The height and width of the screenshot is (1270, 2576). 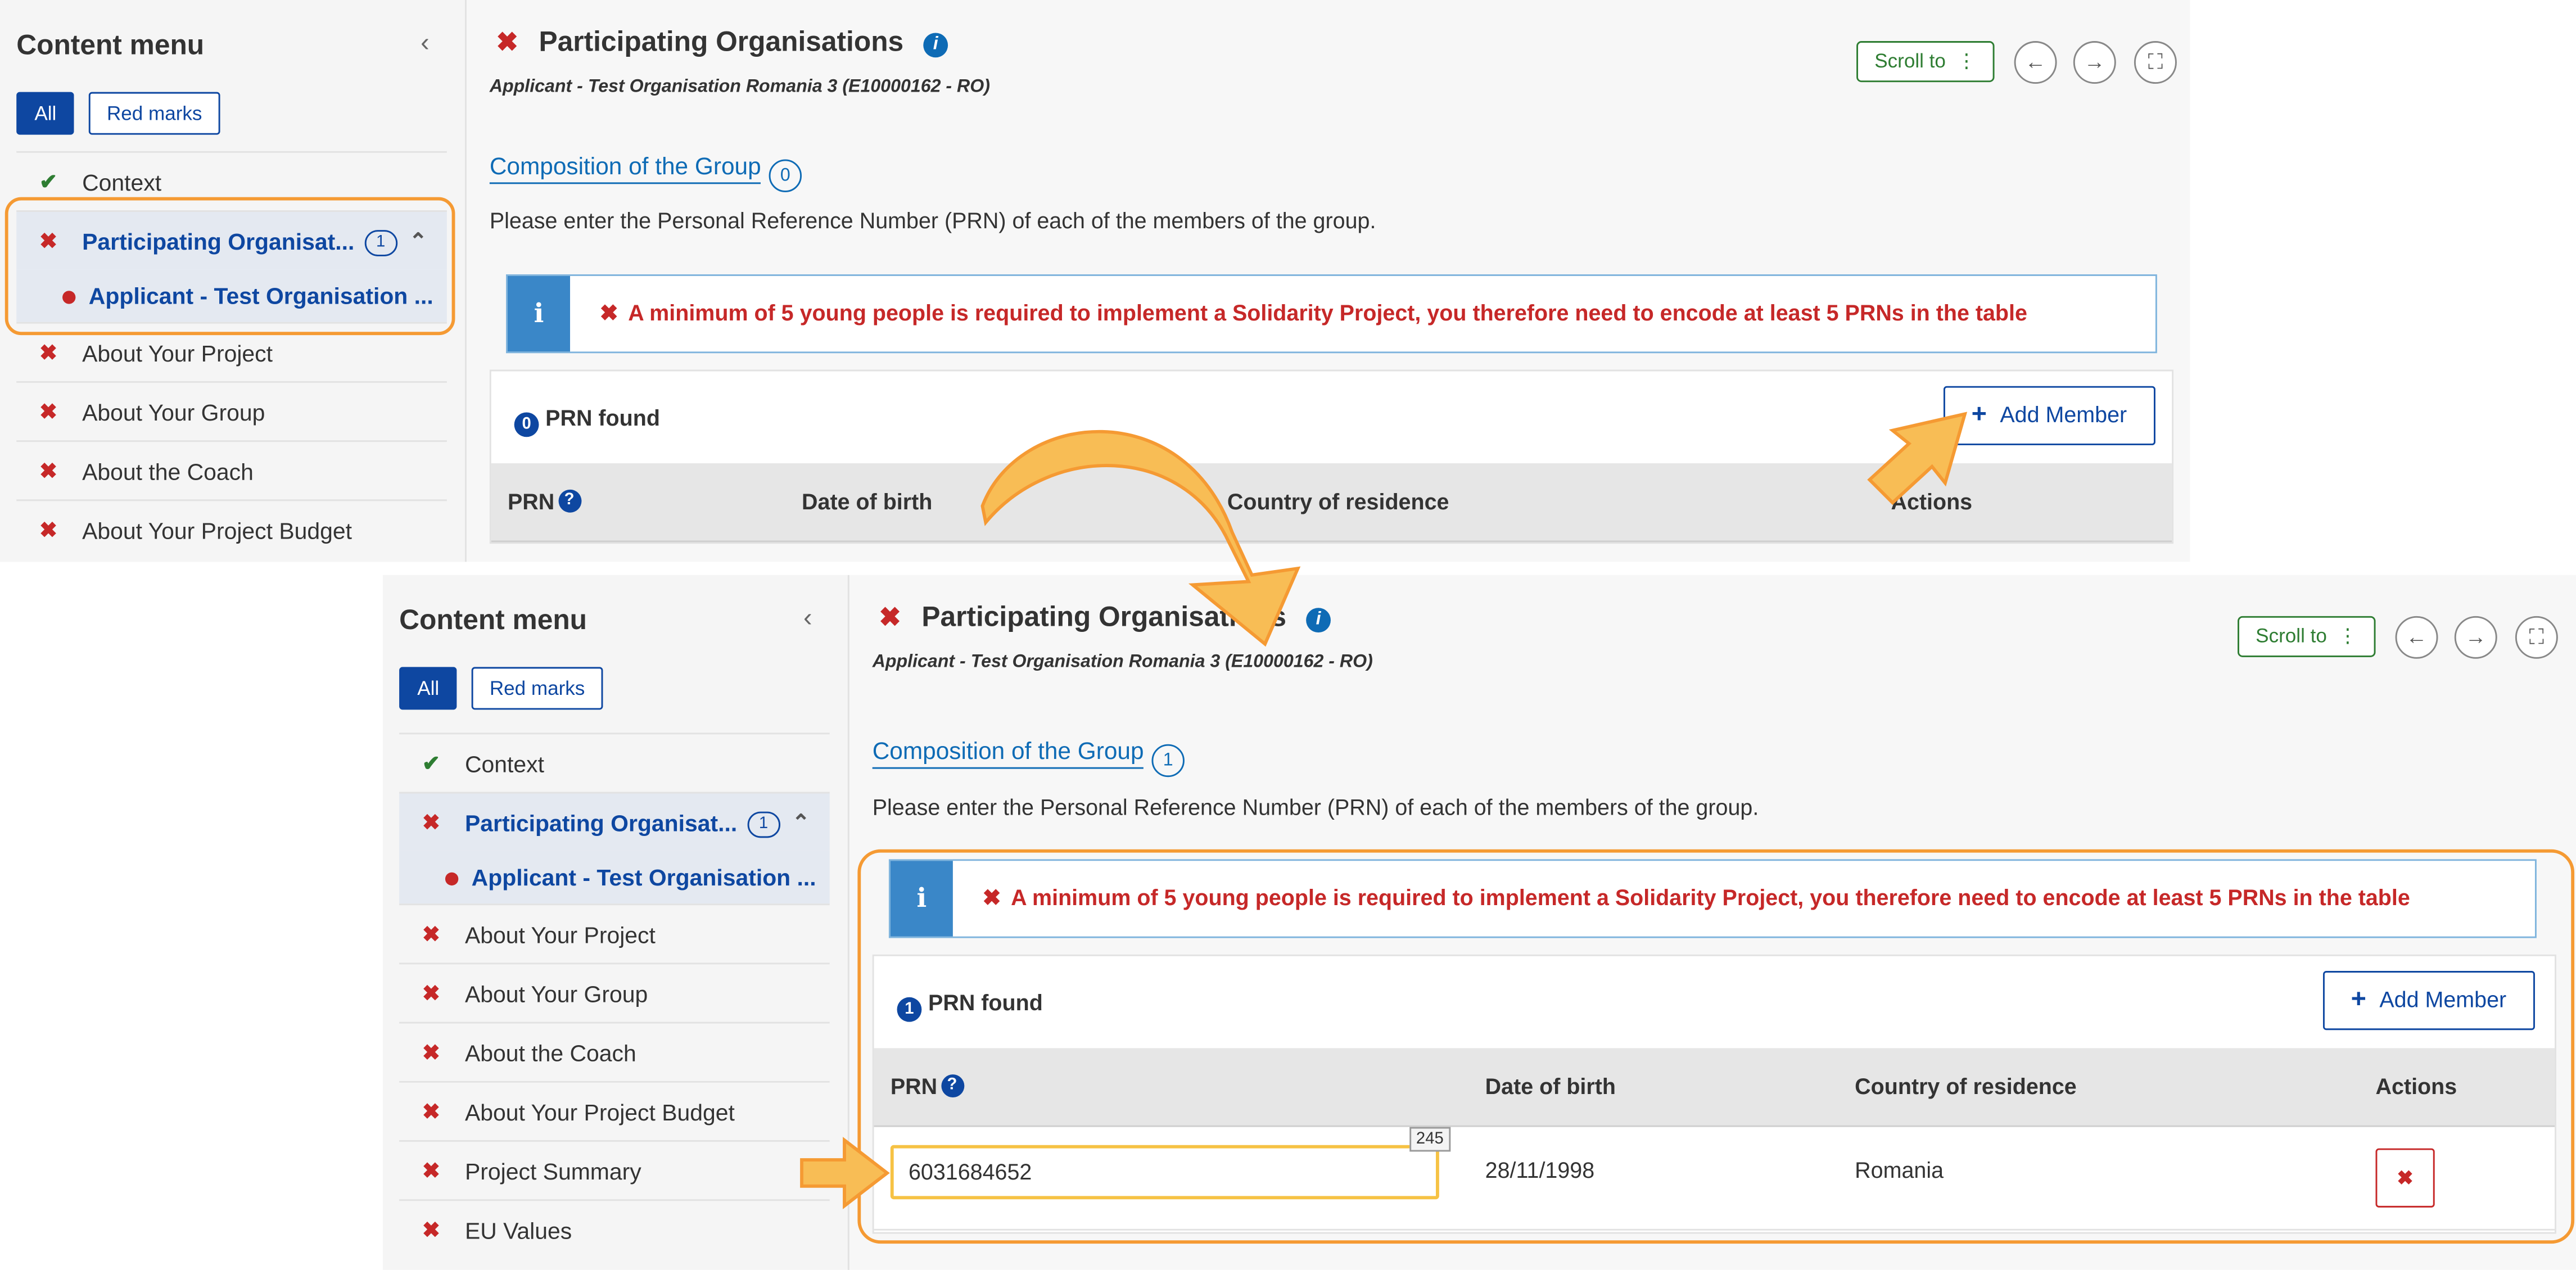 I want to click on arrow-to-add-member-icon, so click(x=1917, y=458).